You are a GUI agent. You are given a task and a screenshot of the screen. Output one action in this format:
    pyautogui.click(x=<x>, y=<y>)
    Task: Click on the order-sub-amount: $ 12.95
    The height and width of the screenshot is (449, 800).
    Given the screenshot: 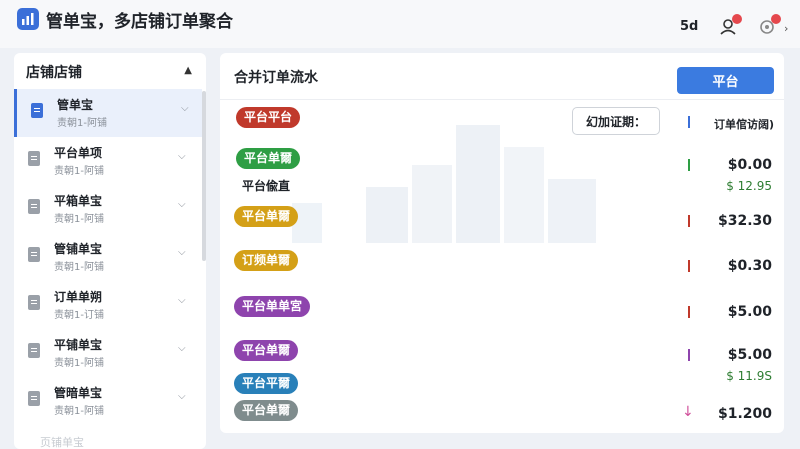 What is the action you would take?
    pyautogui.click(x=749, y=186)
    